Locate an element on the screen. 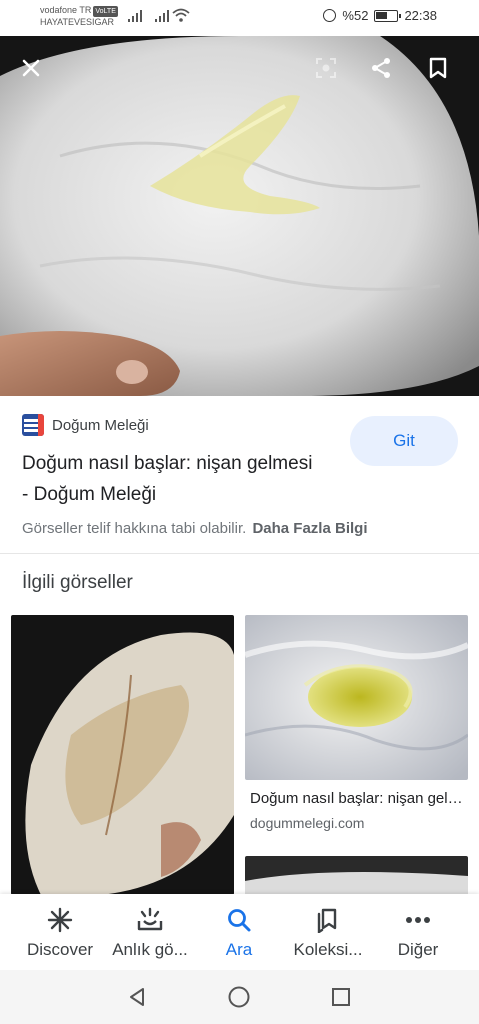 The height and width of the screenshot is (1024, 479). nav-more: Diğer is located at coordinates (418, 932).